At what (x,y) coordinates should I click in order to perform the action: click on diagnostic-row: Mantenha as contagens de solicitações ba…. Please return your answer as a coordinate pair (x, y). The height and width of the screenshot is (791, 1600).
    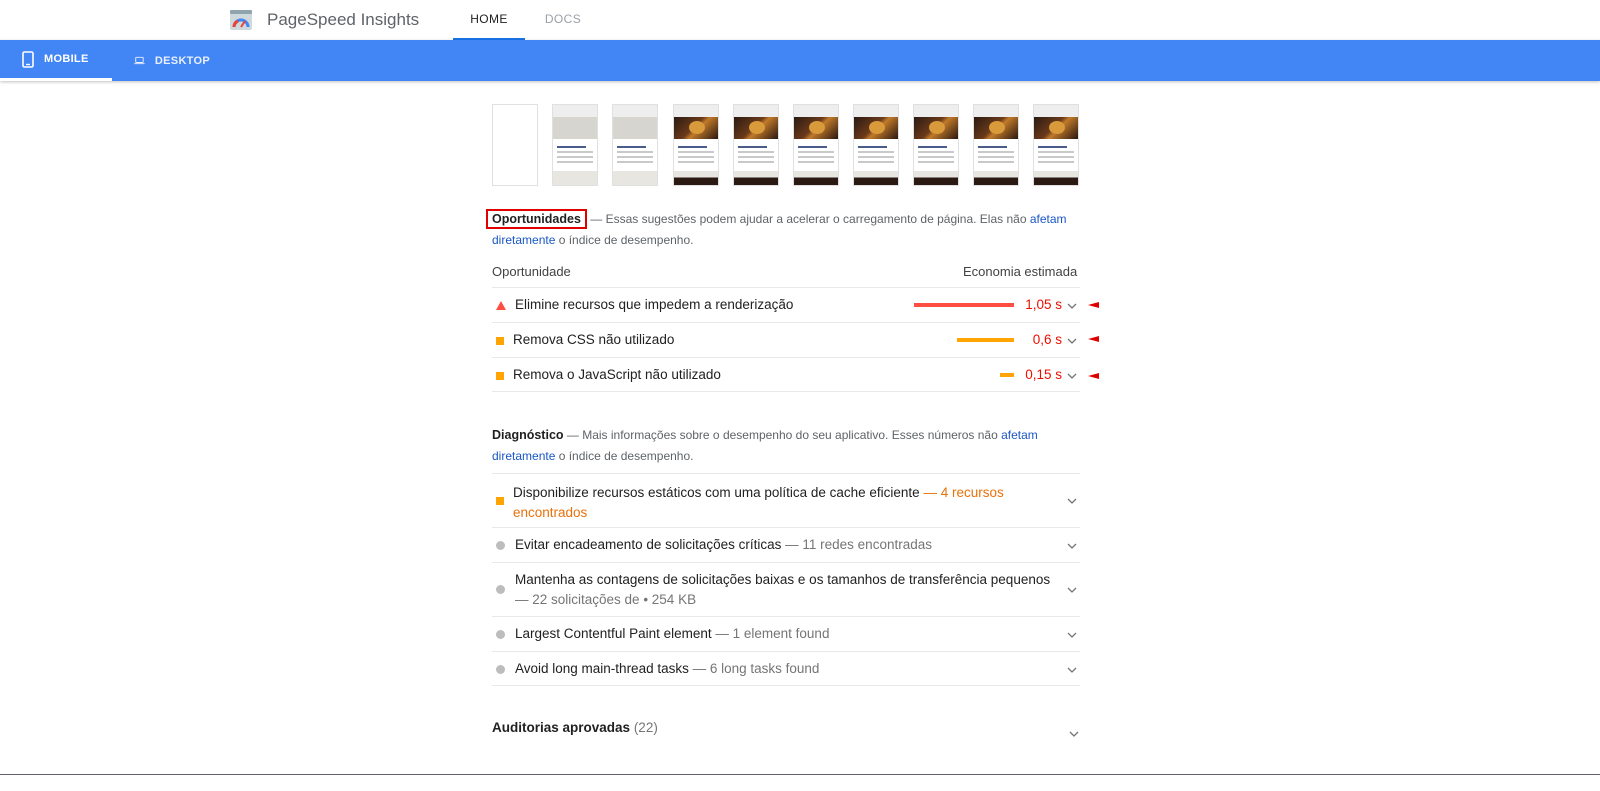
    Looking at the image, I should click on (786, 589).